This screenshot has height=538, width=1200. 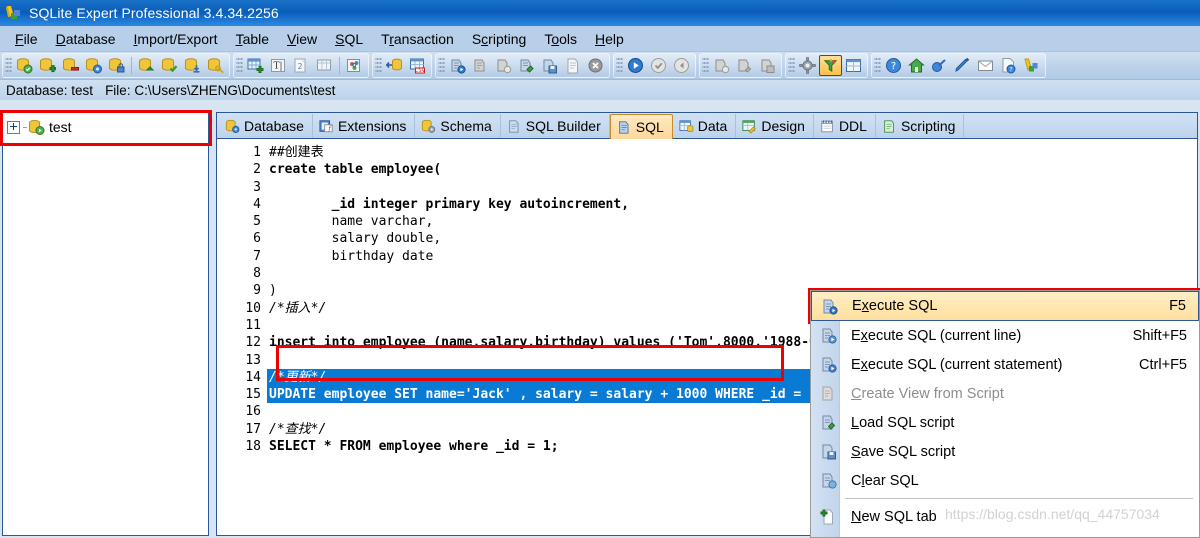 I want to click on execute-sql-button, so click(x=457, y=65).